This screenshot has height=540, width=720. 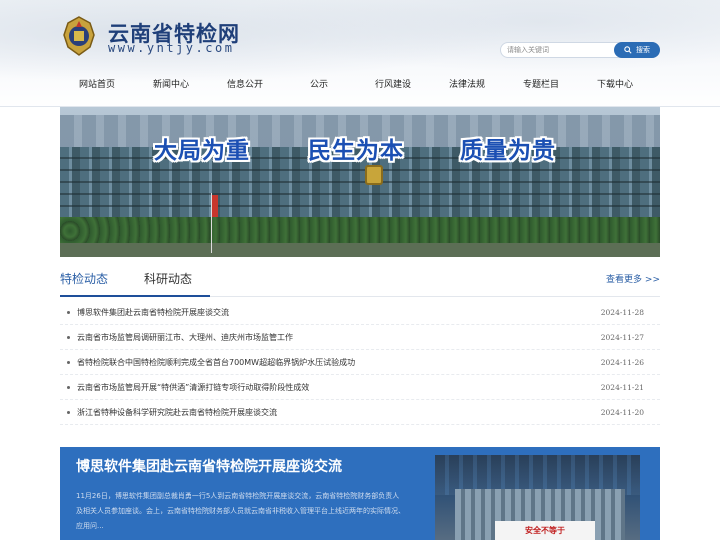 I want to click on main-nav: 网站首页 新闻中心 信息公开 公示 行风建设 法律法规 专题栏目 下载中心, so click(x=360, y=85).